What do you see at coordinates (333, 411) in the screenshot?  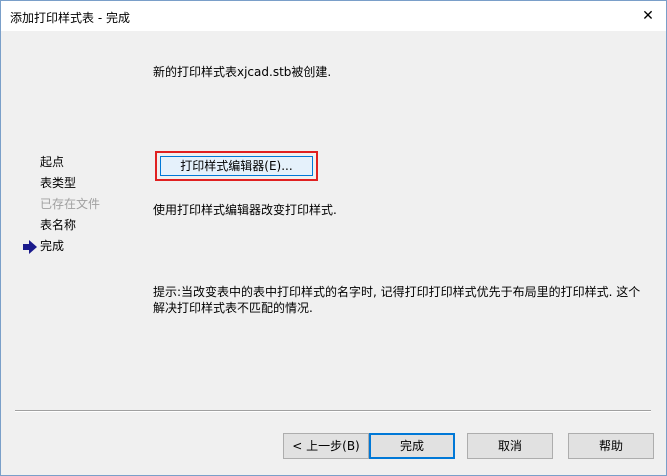 I see `footer-divider` at bounding box center [333, 411].